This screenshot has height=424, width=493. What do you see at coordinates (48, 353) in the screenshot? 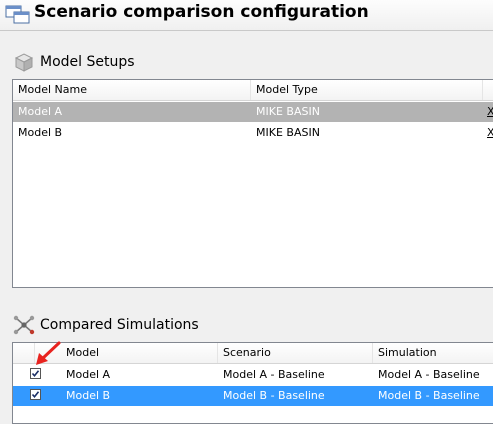
I see `annotation-arrow-icon` at bounding box center [48, 353].